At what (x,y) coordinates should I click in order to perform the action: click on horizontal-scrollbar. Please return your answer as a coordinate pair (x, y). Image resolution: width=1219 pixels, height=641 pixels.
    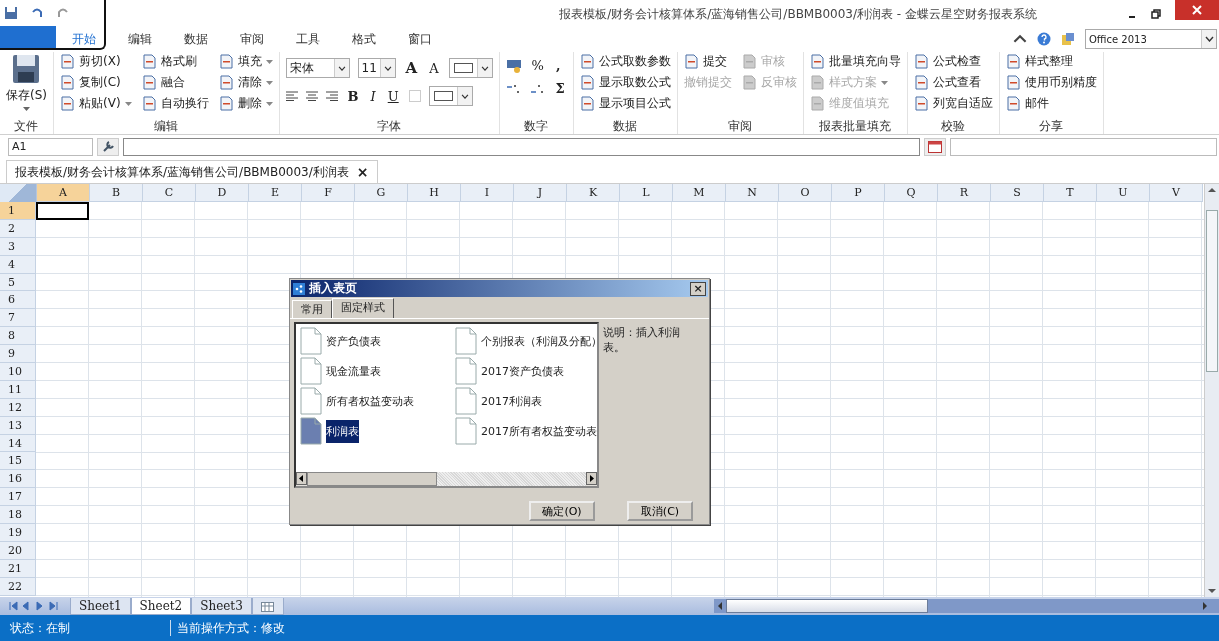
    Looking at the image, I should click on (966, 606).